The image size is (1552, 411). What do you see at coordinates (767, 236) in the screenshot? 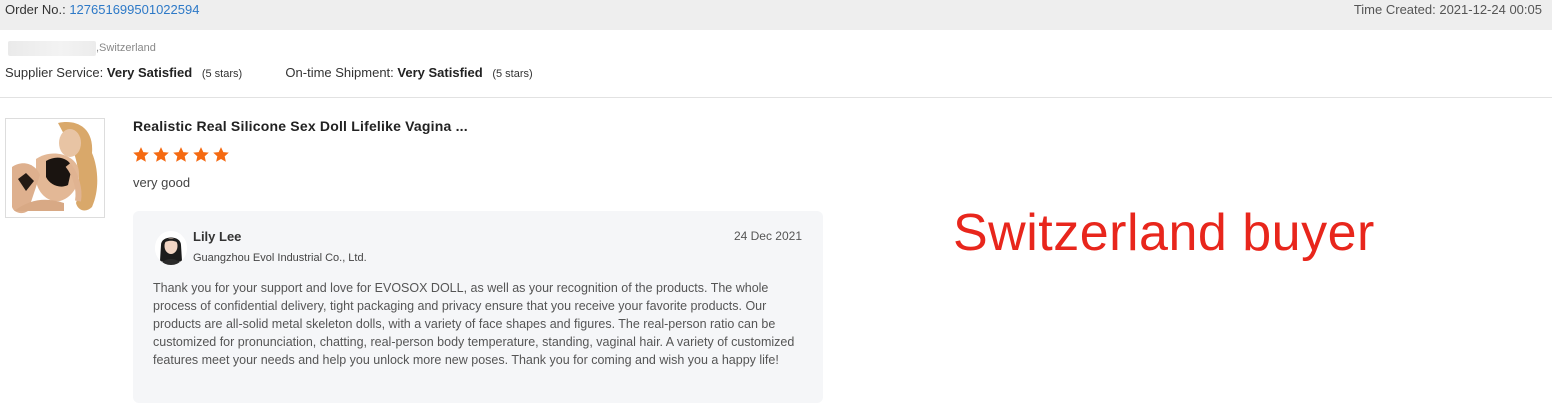
I see `reply-date: 24 Dec 2021` at bounding box center [767, 236].